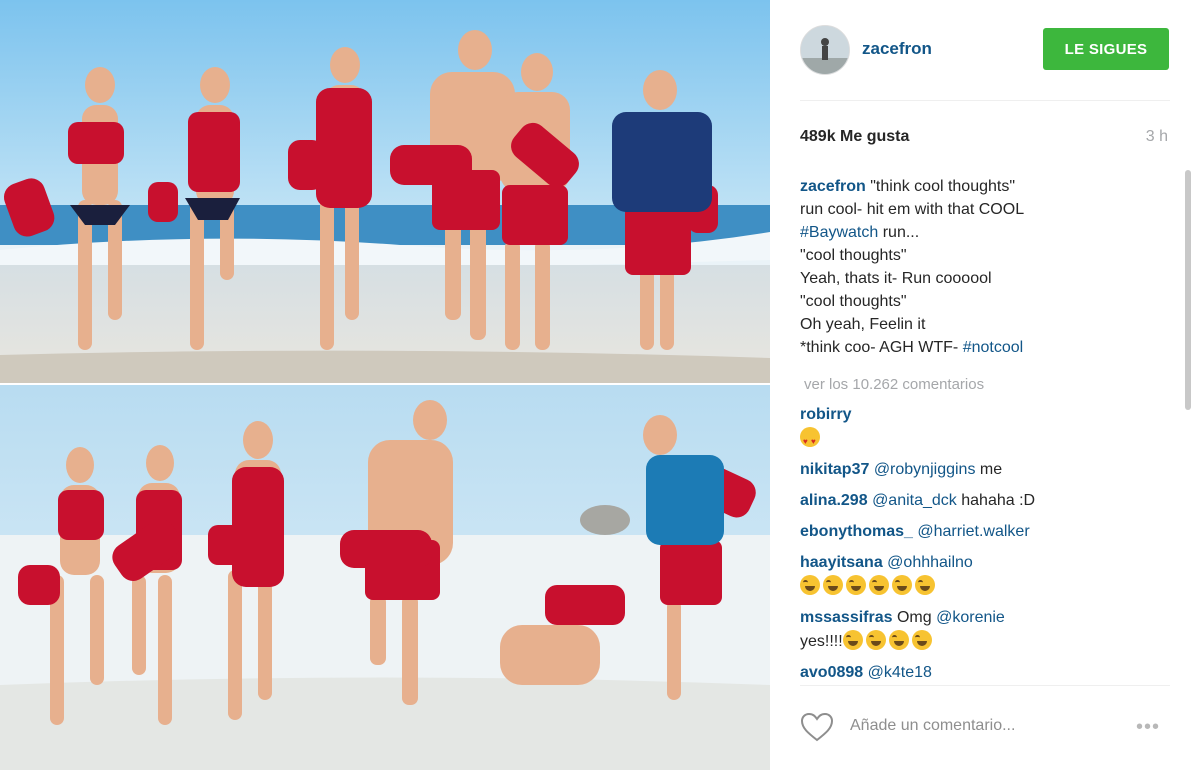  Describe the element at coordinates (987, 630) in the screenshot. I see `comment-item: mssassifras Omg @korenie yes!!!!` at that location.